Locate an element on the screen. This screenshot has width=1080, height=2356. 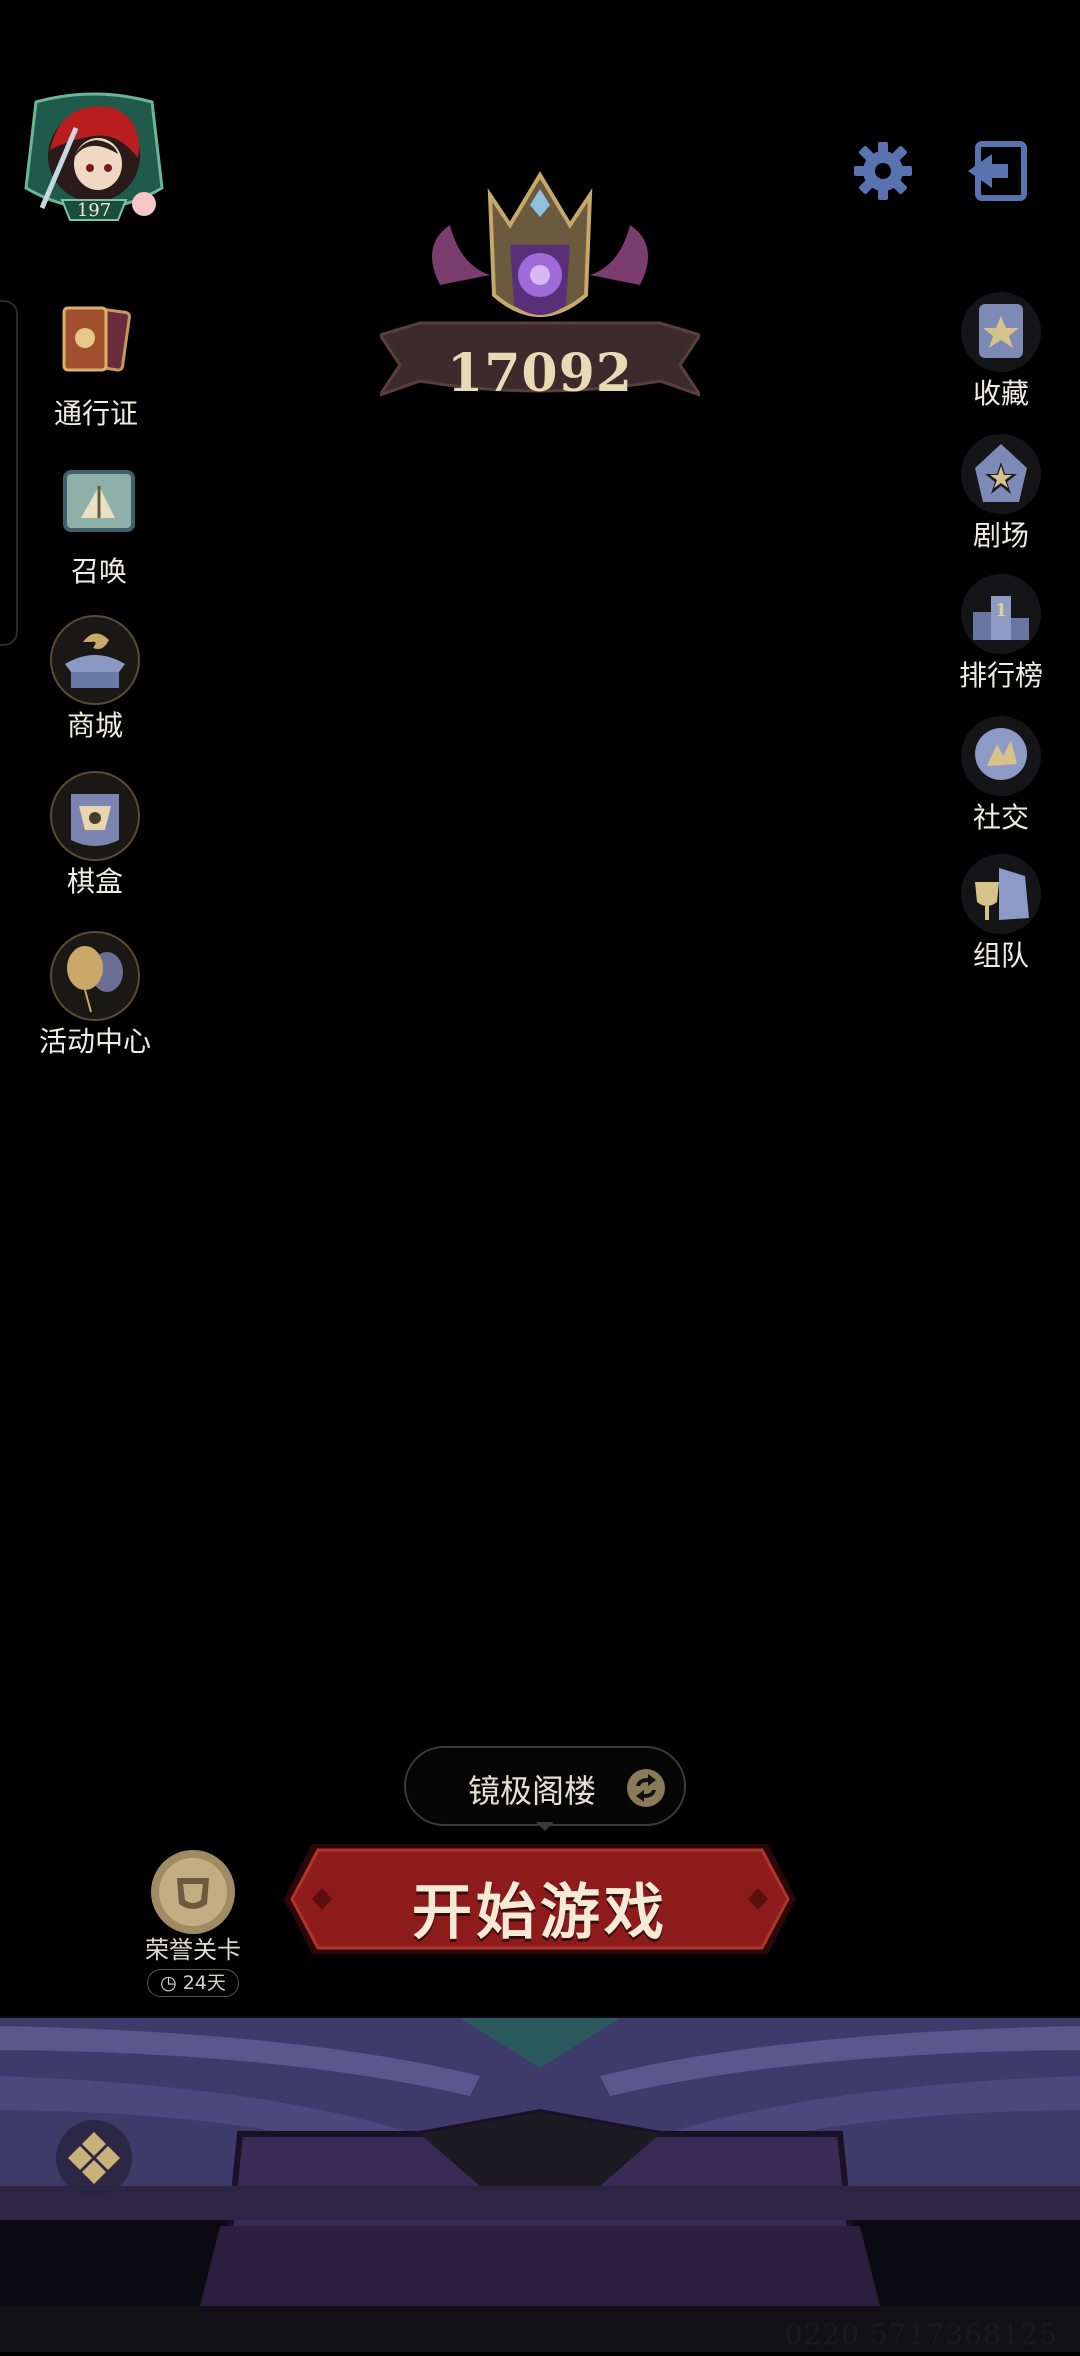
left-menu-events: 活动中心 is located at coordinates (95, 994).